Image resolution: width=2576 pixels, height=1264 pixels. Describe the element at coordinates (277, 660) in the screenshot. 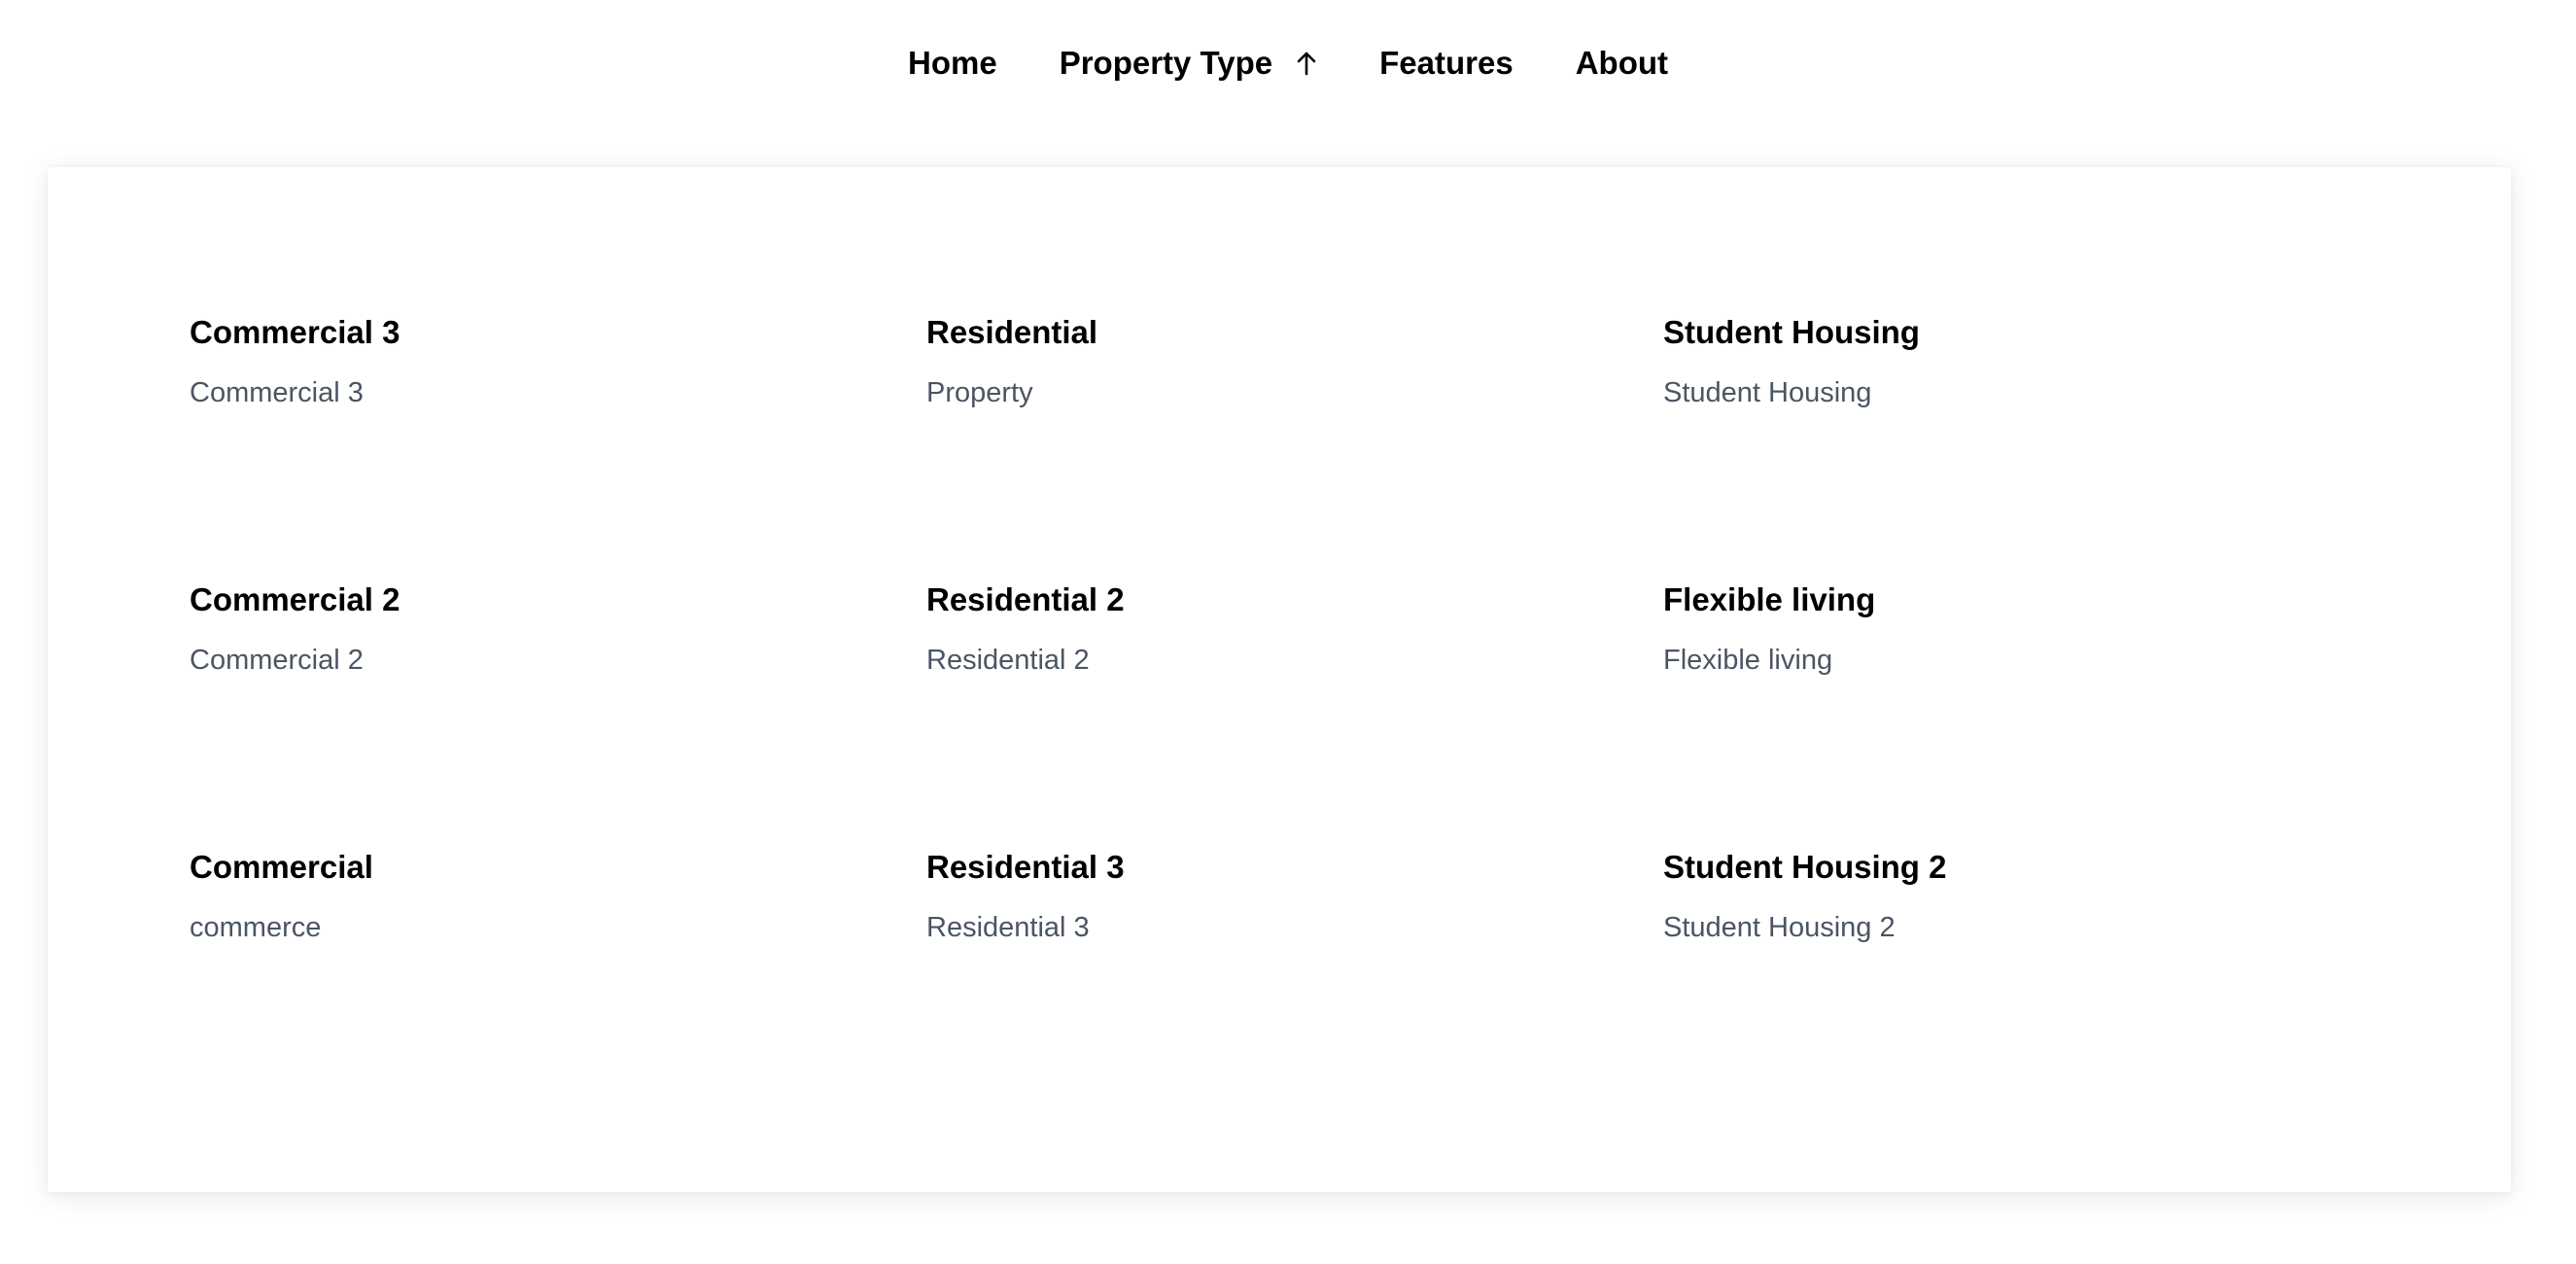

I see `item-subtitle: Commercial 2` at that location.